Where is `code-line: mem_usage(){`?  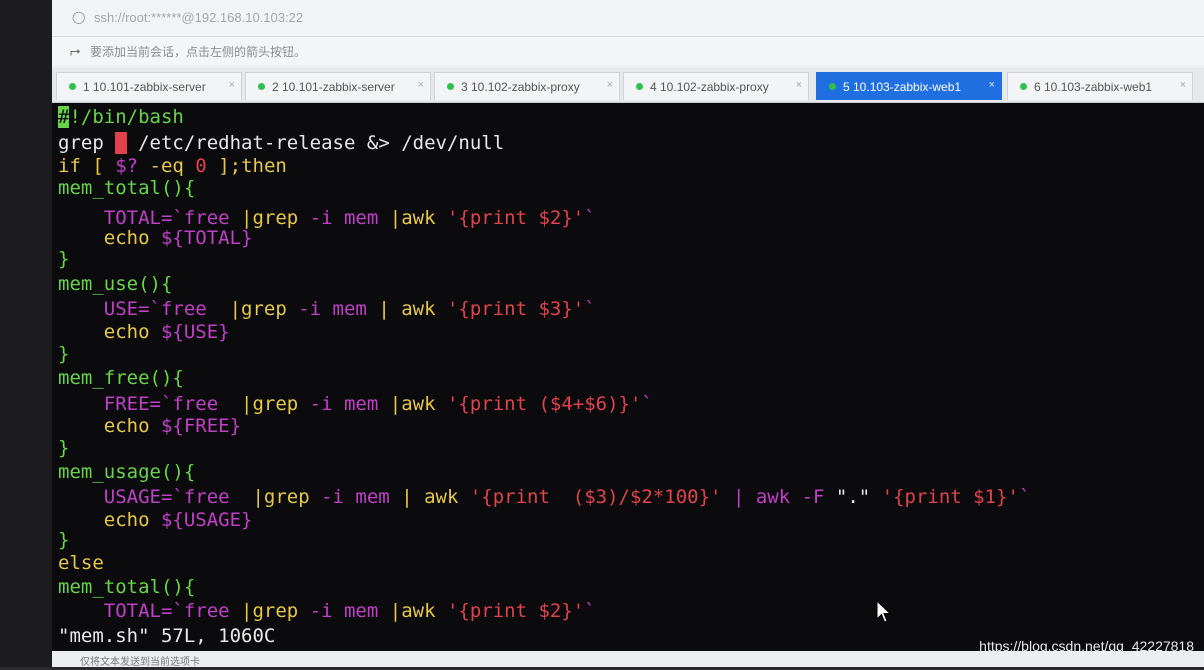 code-line: mem_usage(){ is located at coordinates (126, 473).